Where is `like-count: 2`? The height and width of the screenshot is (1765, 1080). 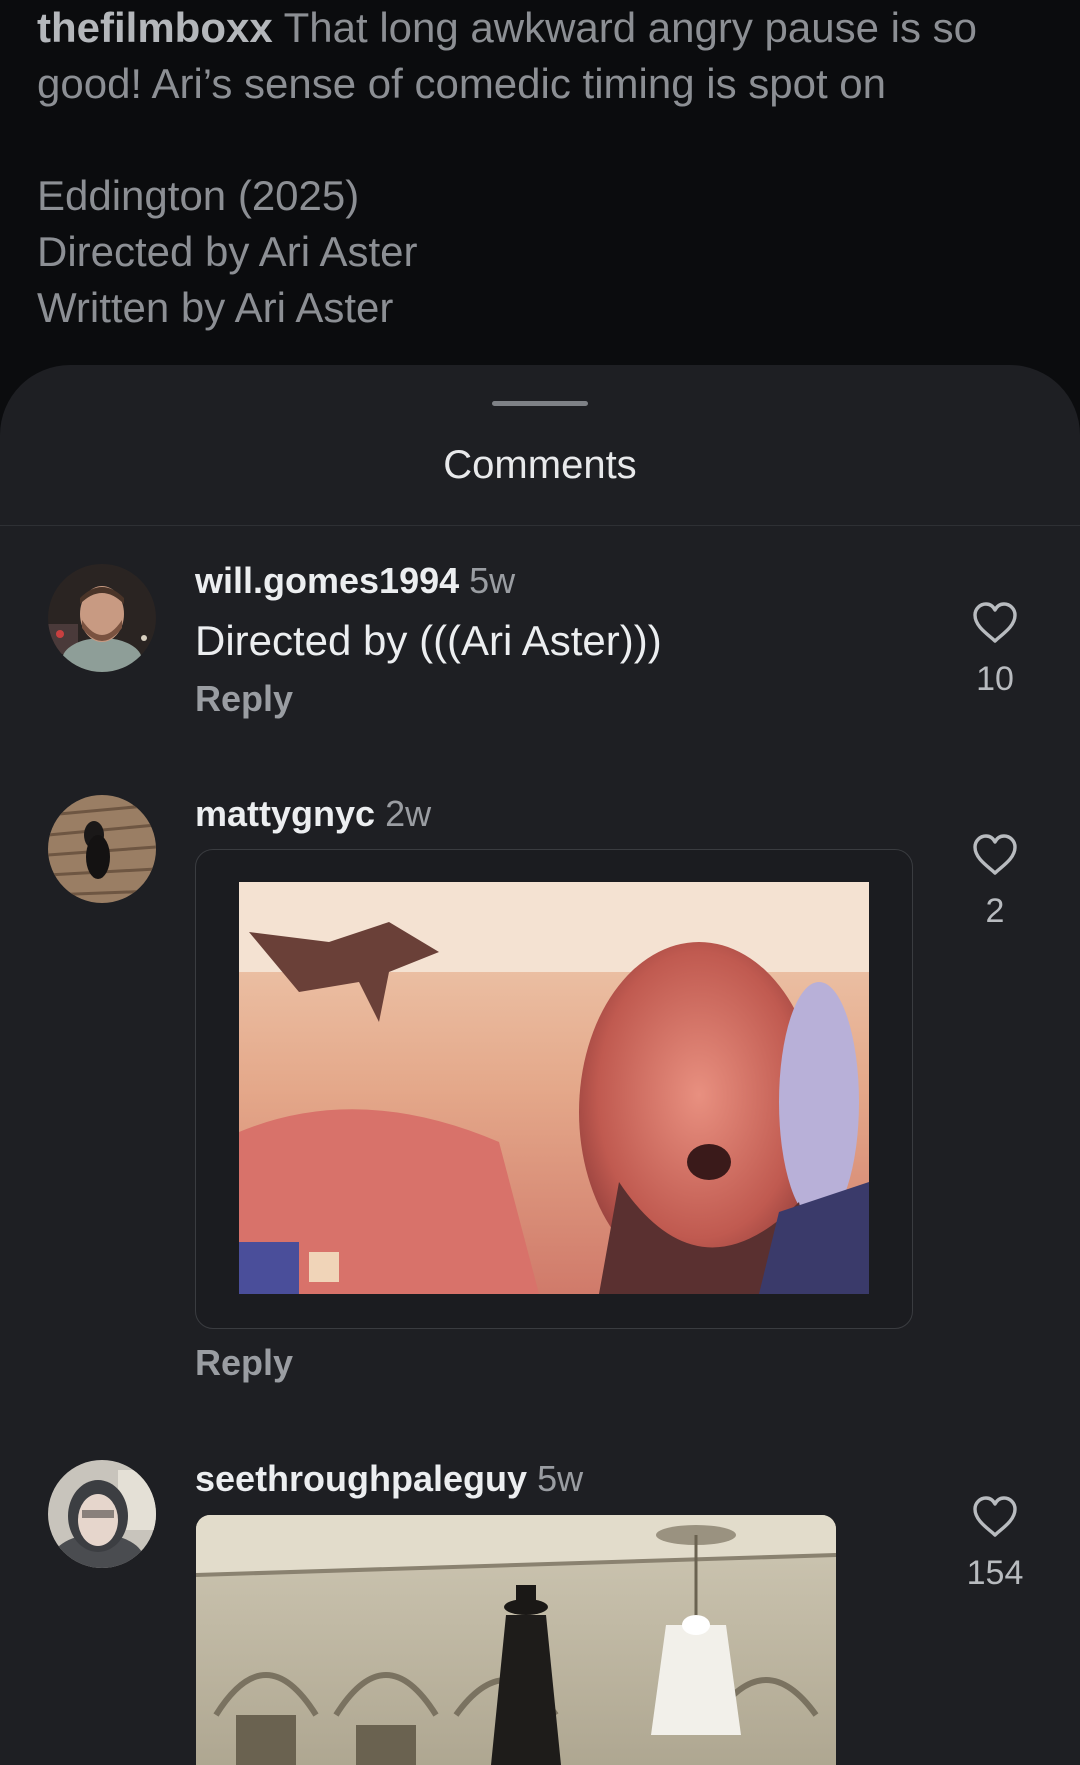 like-count: 2 is located at coordinates (995, 911).